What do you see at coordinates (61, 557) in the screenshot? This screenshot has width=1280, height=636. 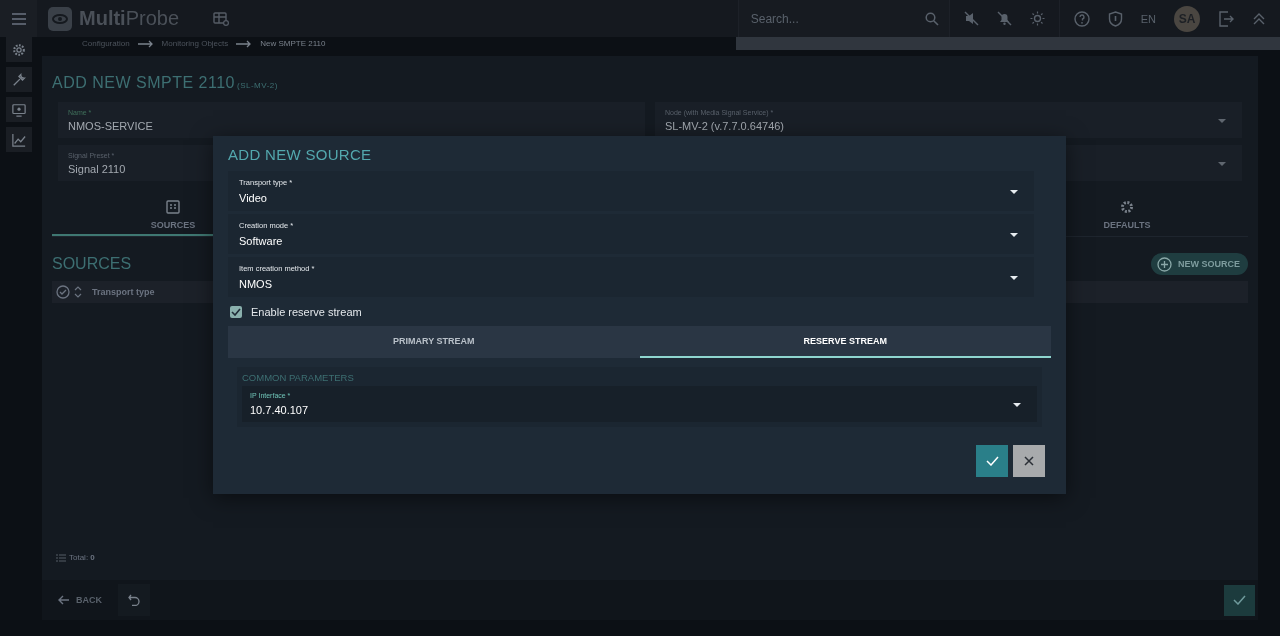 I see `list-icon` at bounding box center [61, 557].